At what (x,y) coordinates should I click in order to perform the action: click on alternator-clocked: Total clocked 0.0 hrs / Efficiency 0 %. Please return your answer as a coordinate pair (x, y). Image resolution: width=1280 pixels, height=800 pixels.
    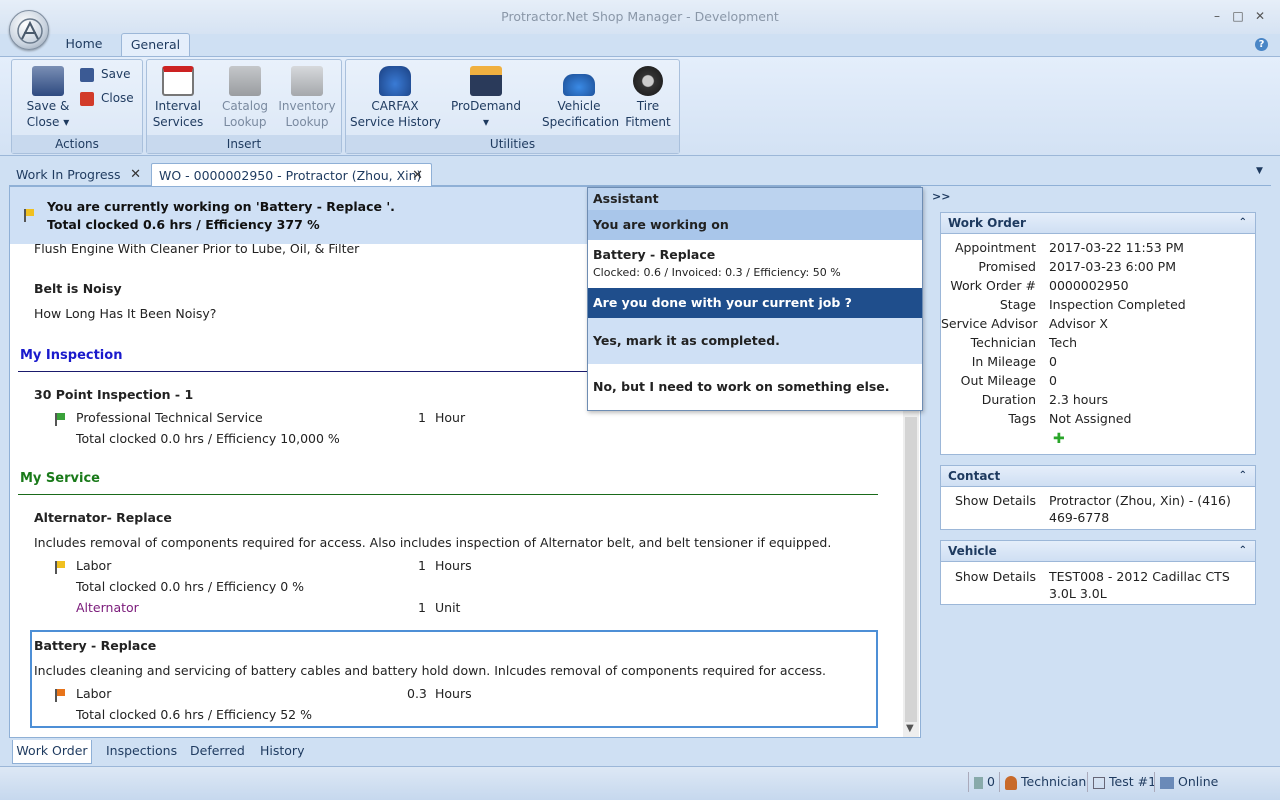
    Looking at the image, I should click on (190, 586).